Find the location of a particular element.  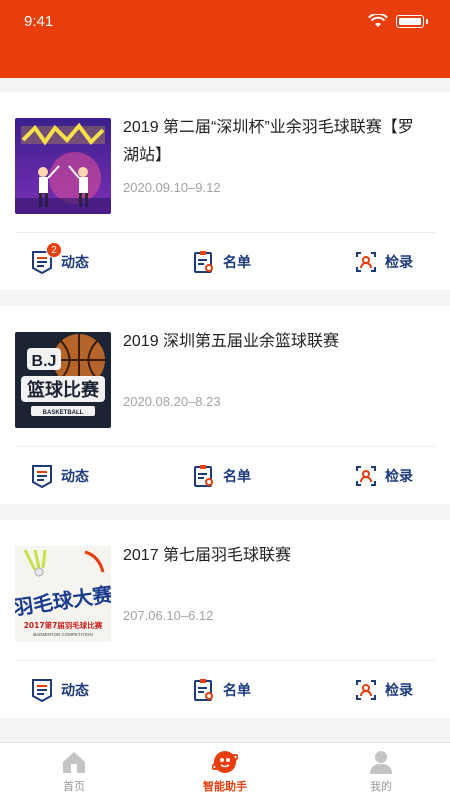

notification-badge: 2 is located at coordinates (54, 249).